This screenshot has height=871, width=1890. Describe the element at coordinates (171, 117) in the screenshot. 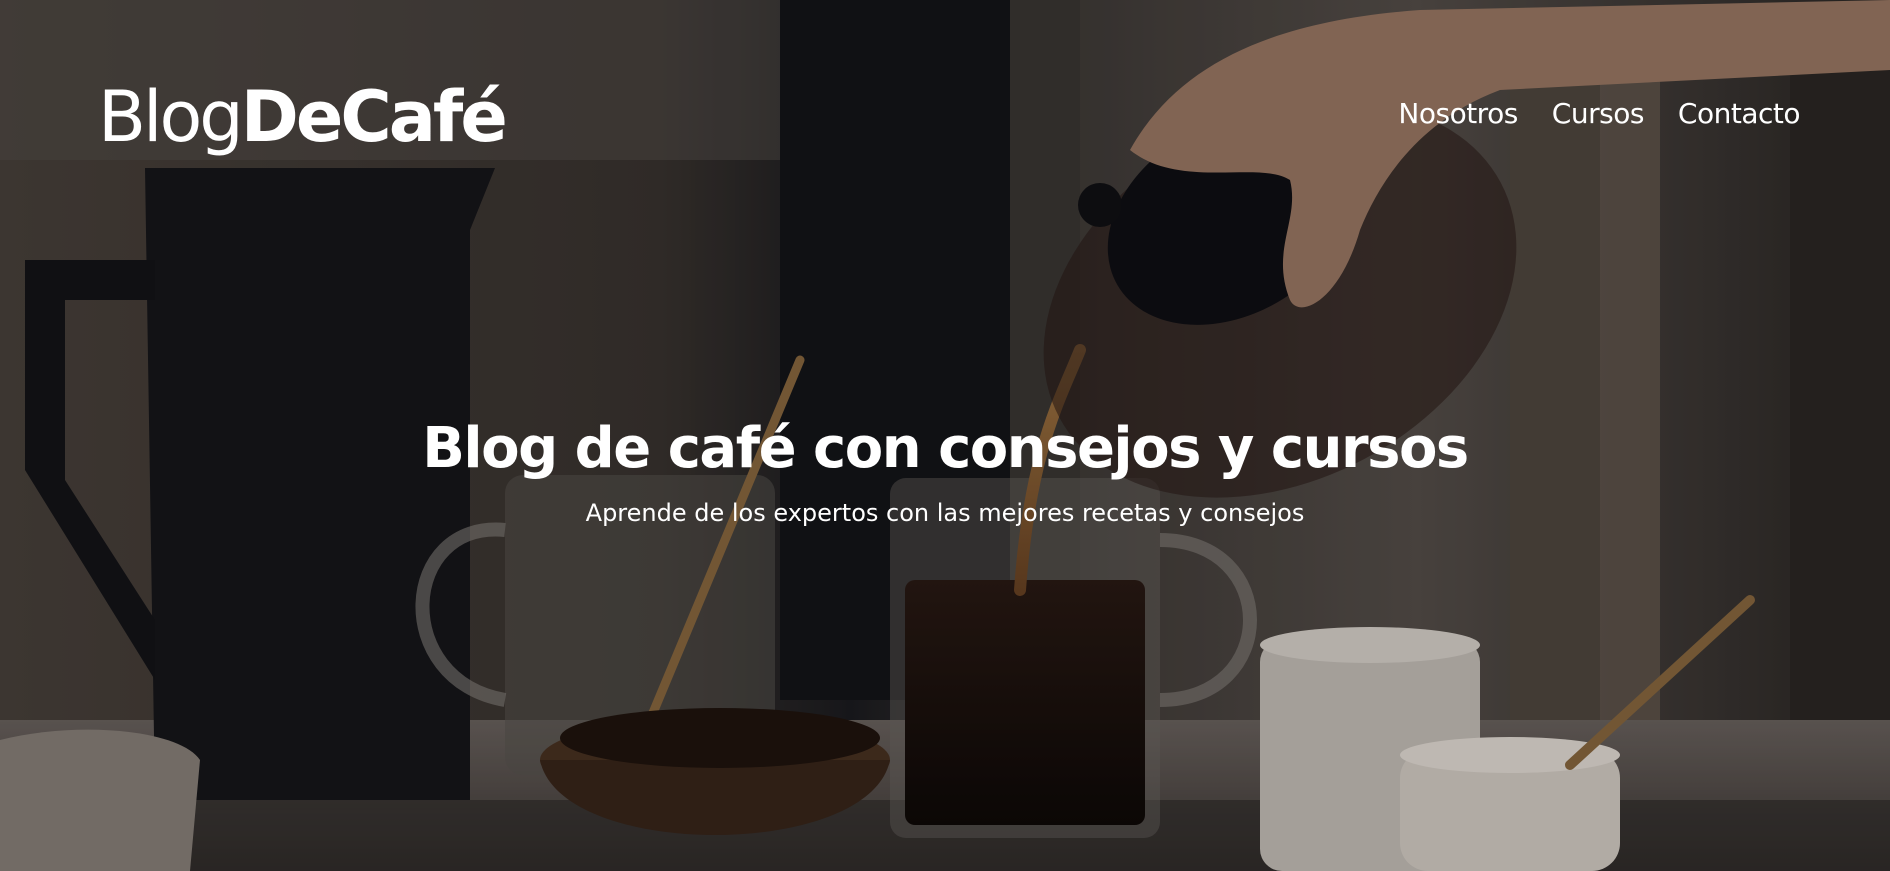

I see `logo-light-text: Blog` at that location.